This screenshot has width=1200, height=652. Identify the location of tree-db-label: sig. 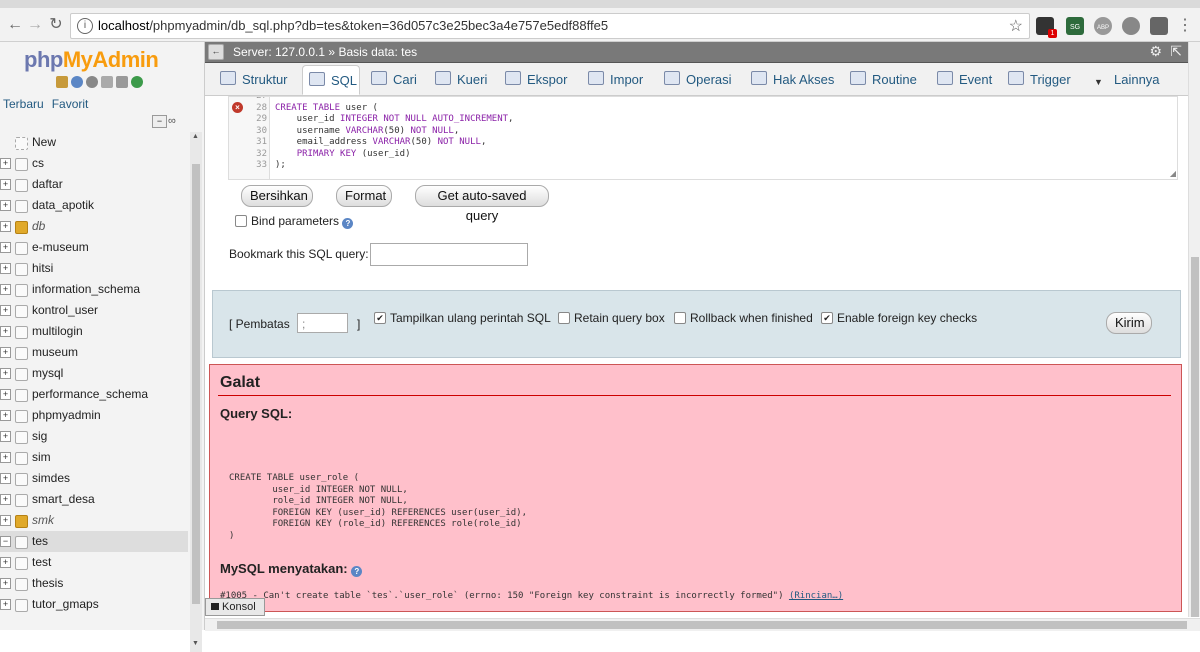
(39, 436).